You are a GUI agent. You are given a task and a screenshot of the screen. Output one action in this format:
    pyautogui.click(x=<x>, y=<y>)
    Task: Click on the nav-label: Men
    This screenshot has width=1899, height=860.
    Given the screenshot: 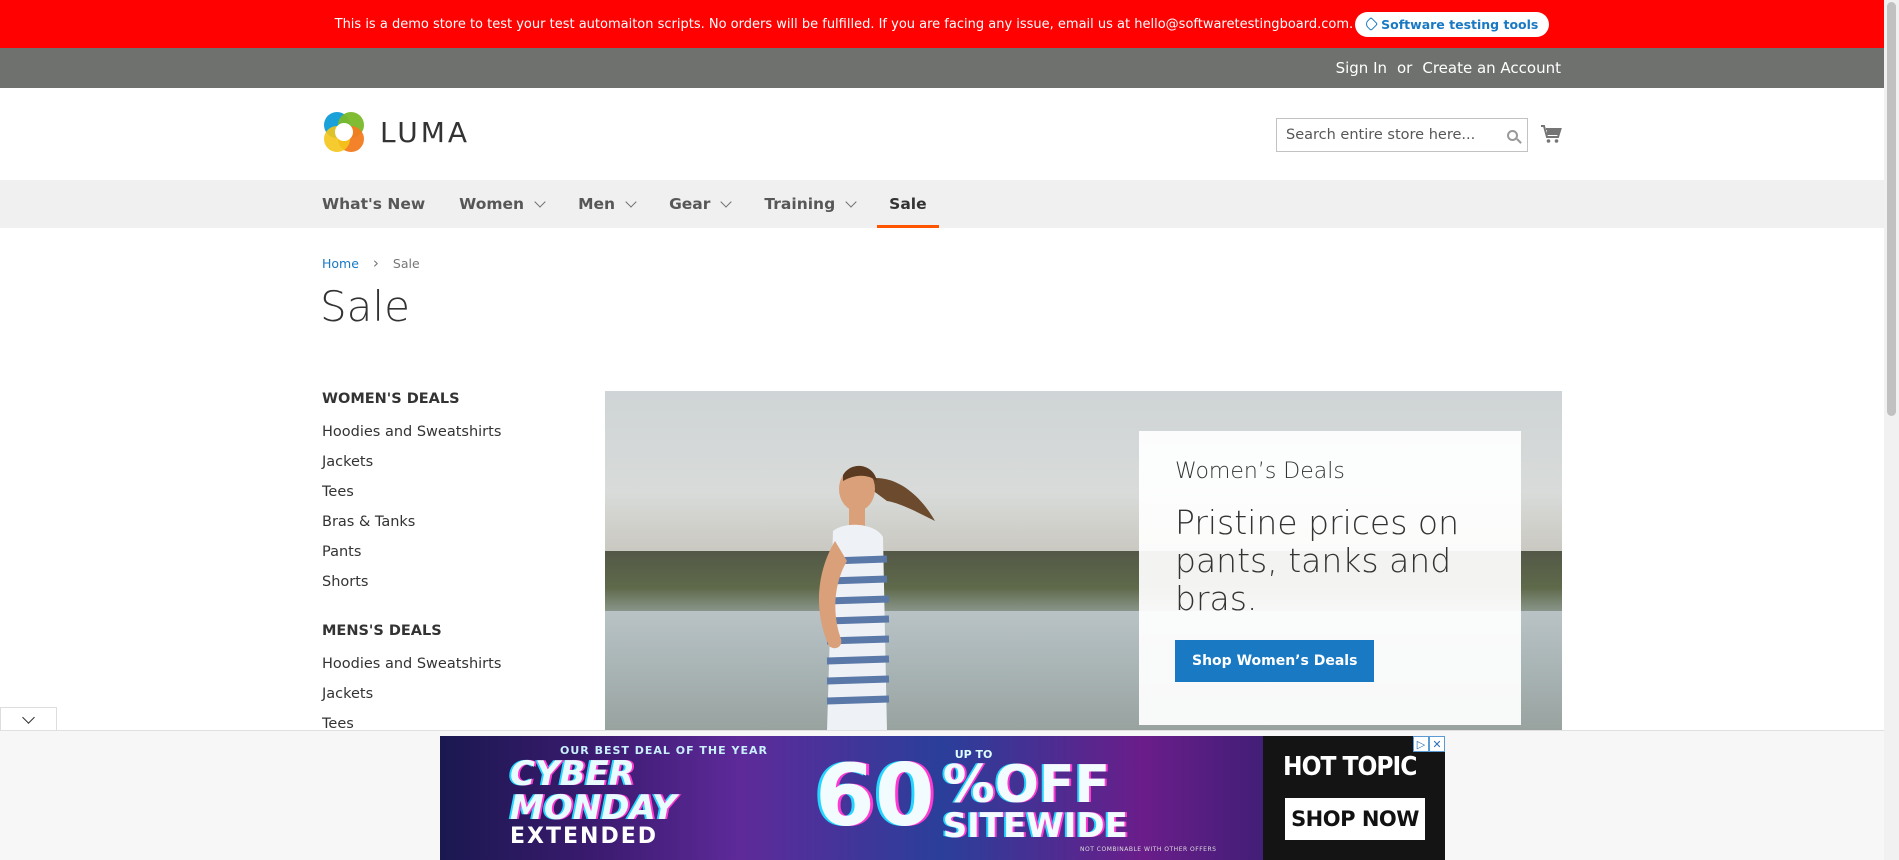 What is the action you would take?
    pyautogui.click(x=597, y=204)
    